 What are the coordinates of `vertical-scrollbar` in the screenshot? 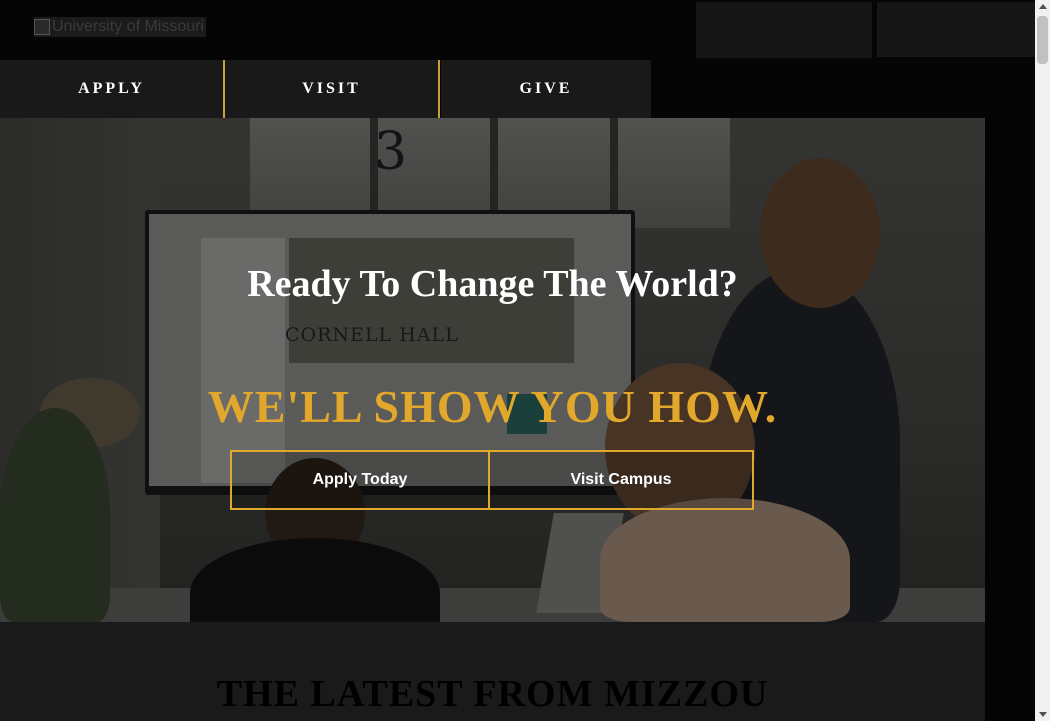 It's located at (1042, 360).